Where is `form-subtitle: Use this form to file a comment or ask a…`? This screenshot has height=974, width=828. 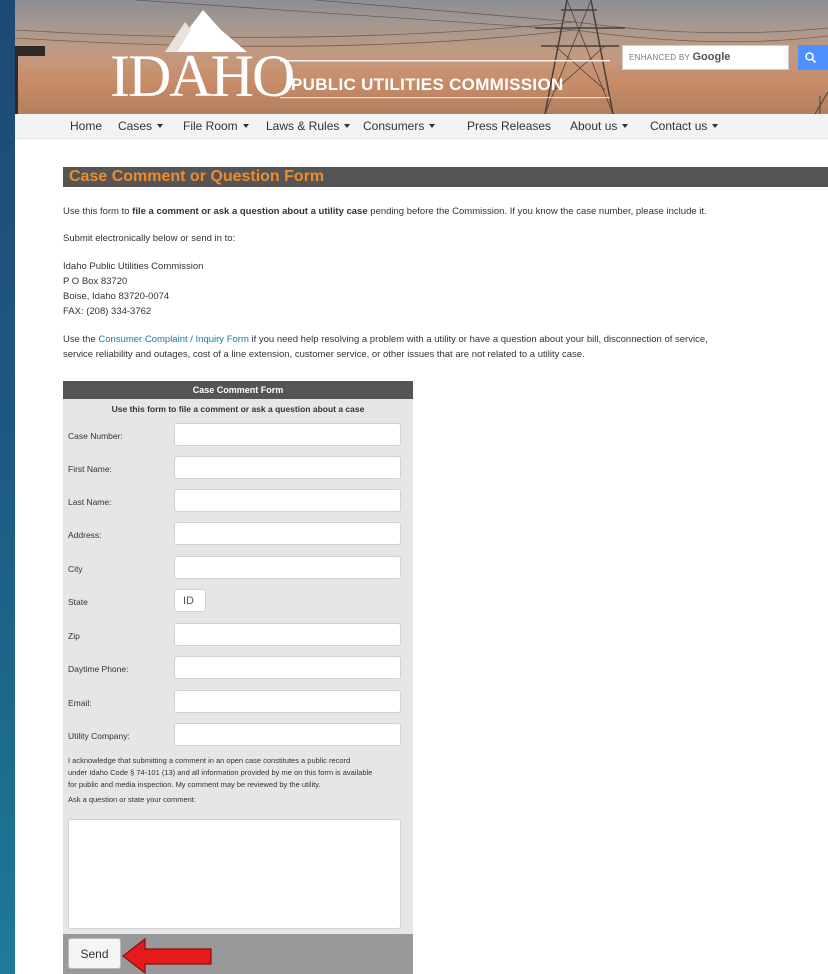 form-subtitle: Use this form to file a comment or ask a… is located at coordinates (238, 409).